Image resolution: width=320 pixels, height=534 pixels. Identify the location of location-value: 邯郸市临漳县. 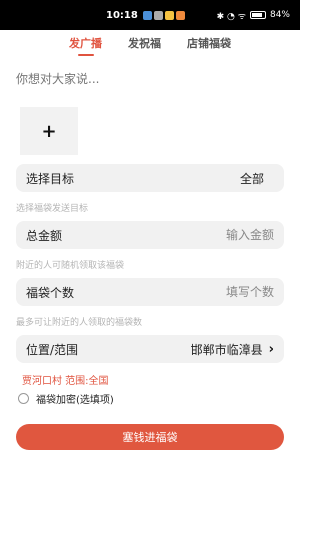
(226, 349).